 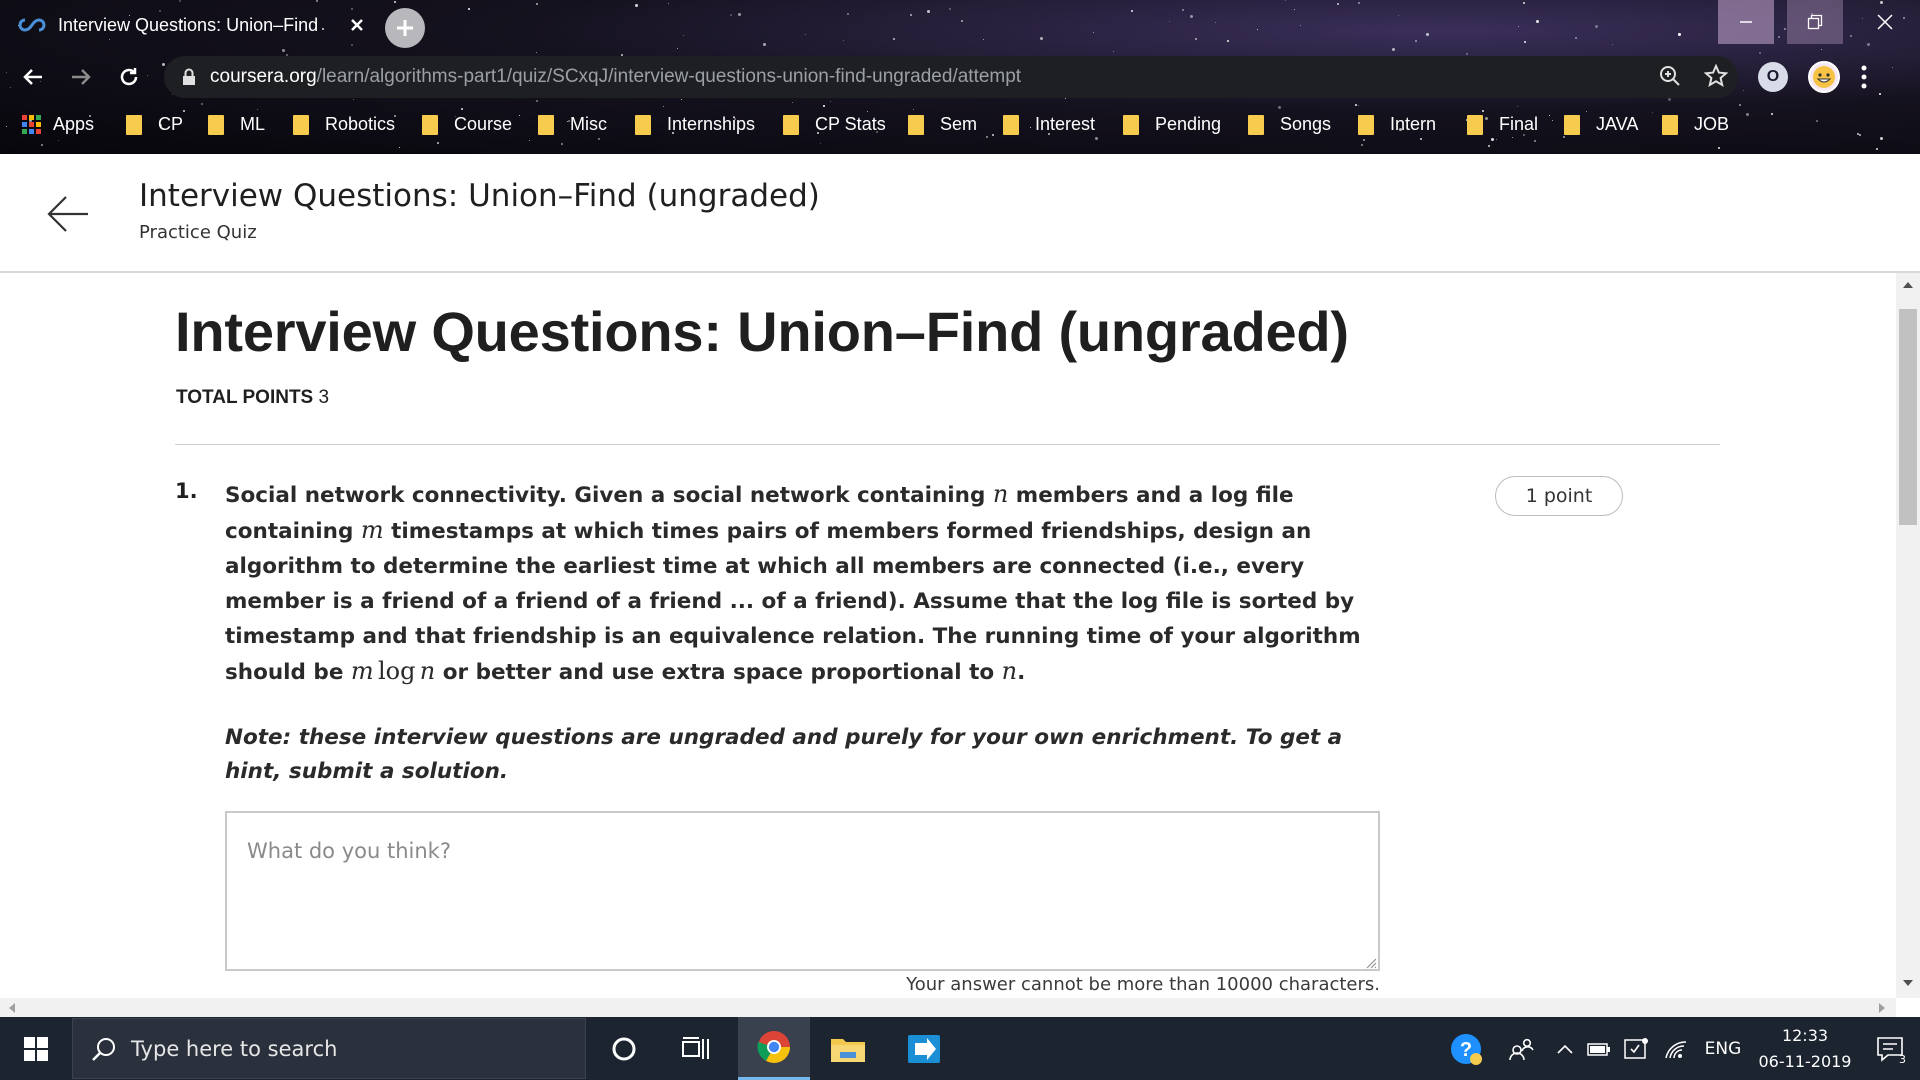 What do you see at coordinates (1890, 1048) in the screenshot?
I see `action-center-button: 3` at bounding box center [1890, 1048].